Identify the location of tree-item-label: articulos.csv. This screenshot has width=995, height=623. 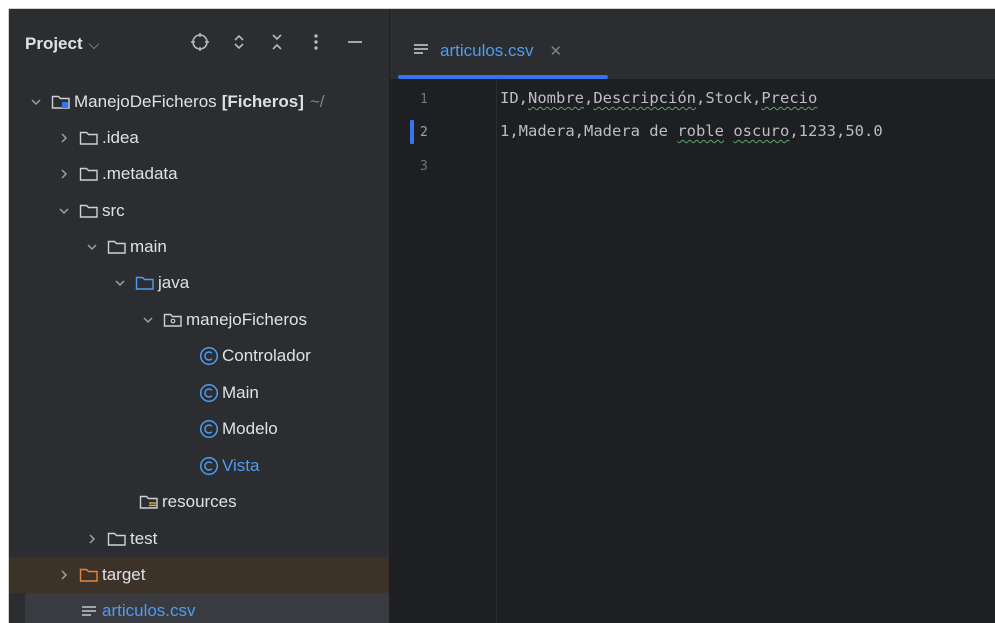
(149, 610).